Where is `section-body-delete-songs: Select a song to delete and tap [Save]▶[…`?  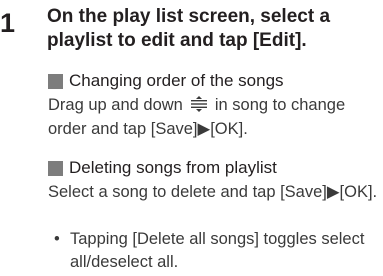 section-body-delete-songs: Select a song to delete and tap [Save]▶[… is located at coordinates (213, 192).